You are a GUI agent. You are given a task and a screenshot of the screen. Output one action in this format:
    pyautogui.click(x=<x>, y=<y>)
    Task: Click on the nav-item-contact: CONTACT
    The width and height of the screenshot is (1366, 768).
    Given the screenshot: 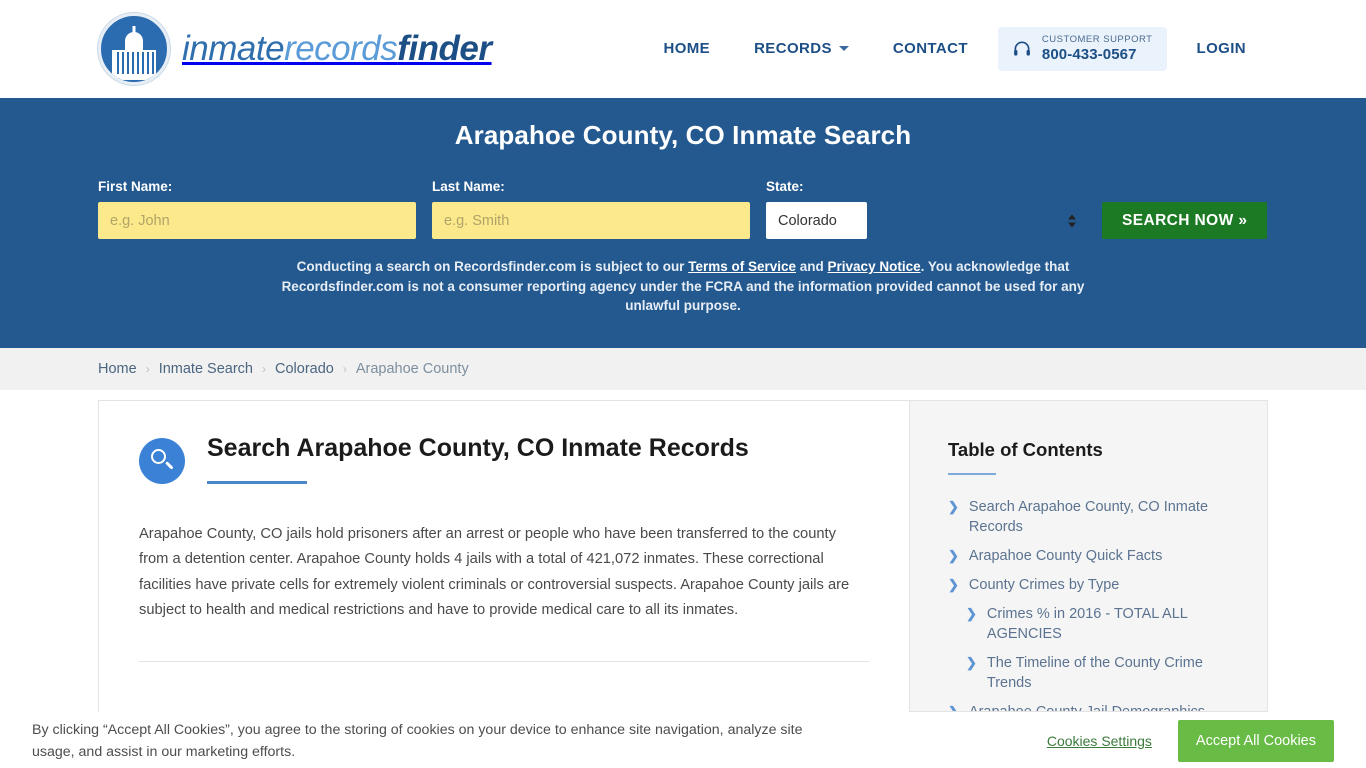 What is the action you would take?
    pyautogui.click(x=930, y=48)
    